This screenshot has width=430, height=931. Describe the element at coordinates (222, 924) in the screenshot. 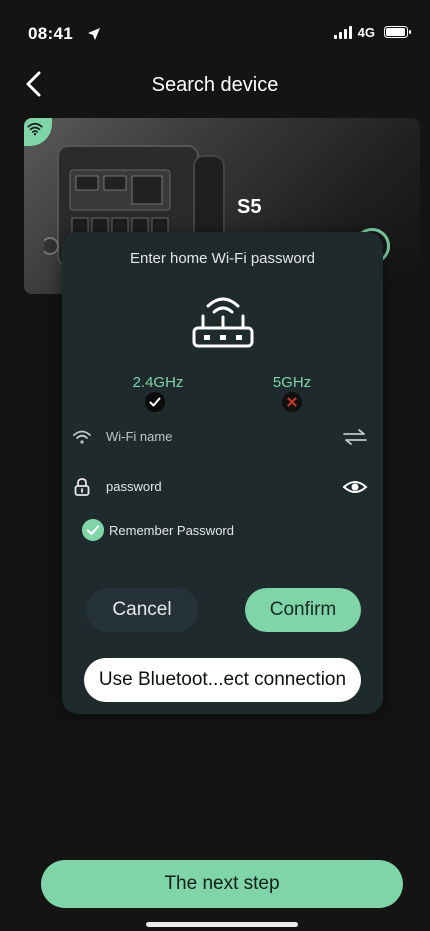

I see `home-indicator` at that location.